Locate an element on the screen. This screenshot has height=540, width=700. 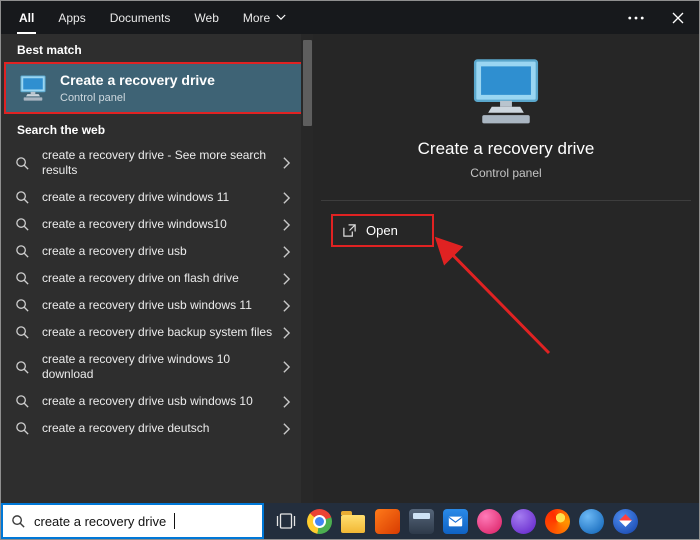
scrollbar-track is located at coordinates (307, 268).